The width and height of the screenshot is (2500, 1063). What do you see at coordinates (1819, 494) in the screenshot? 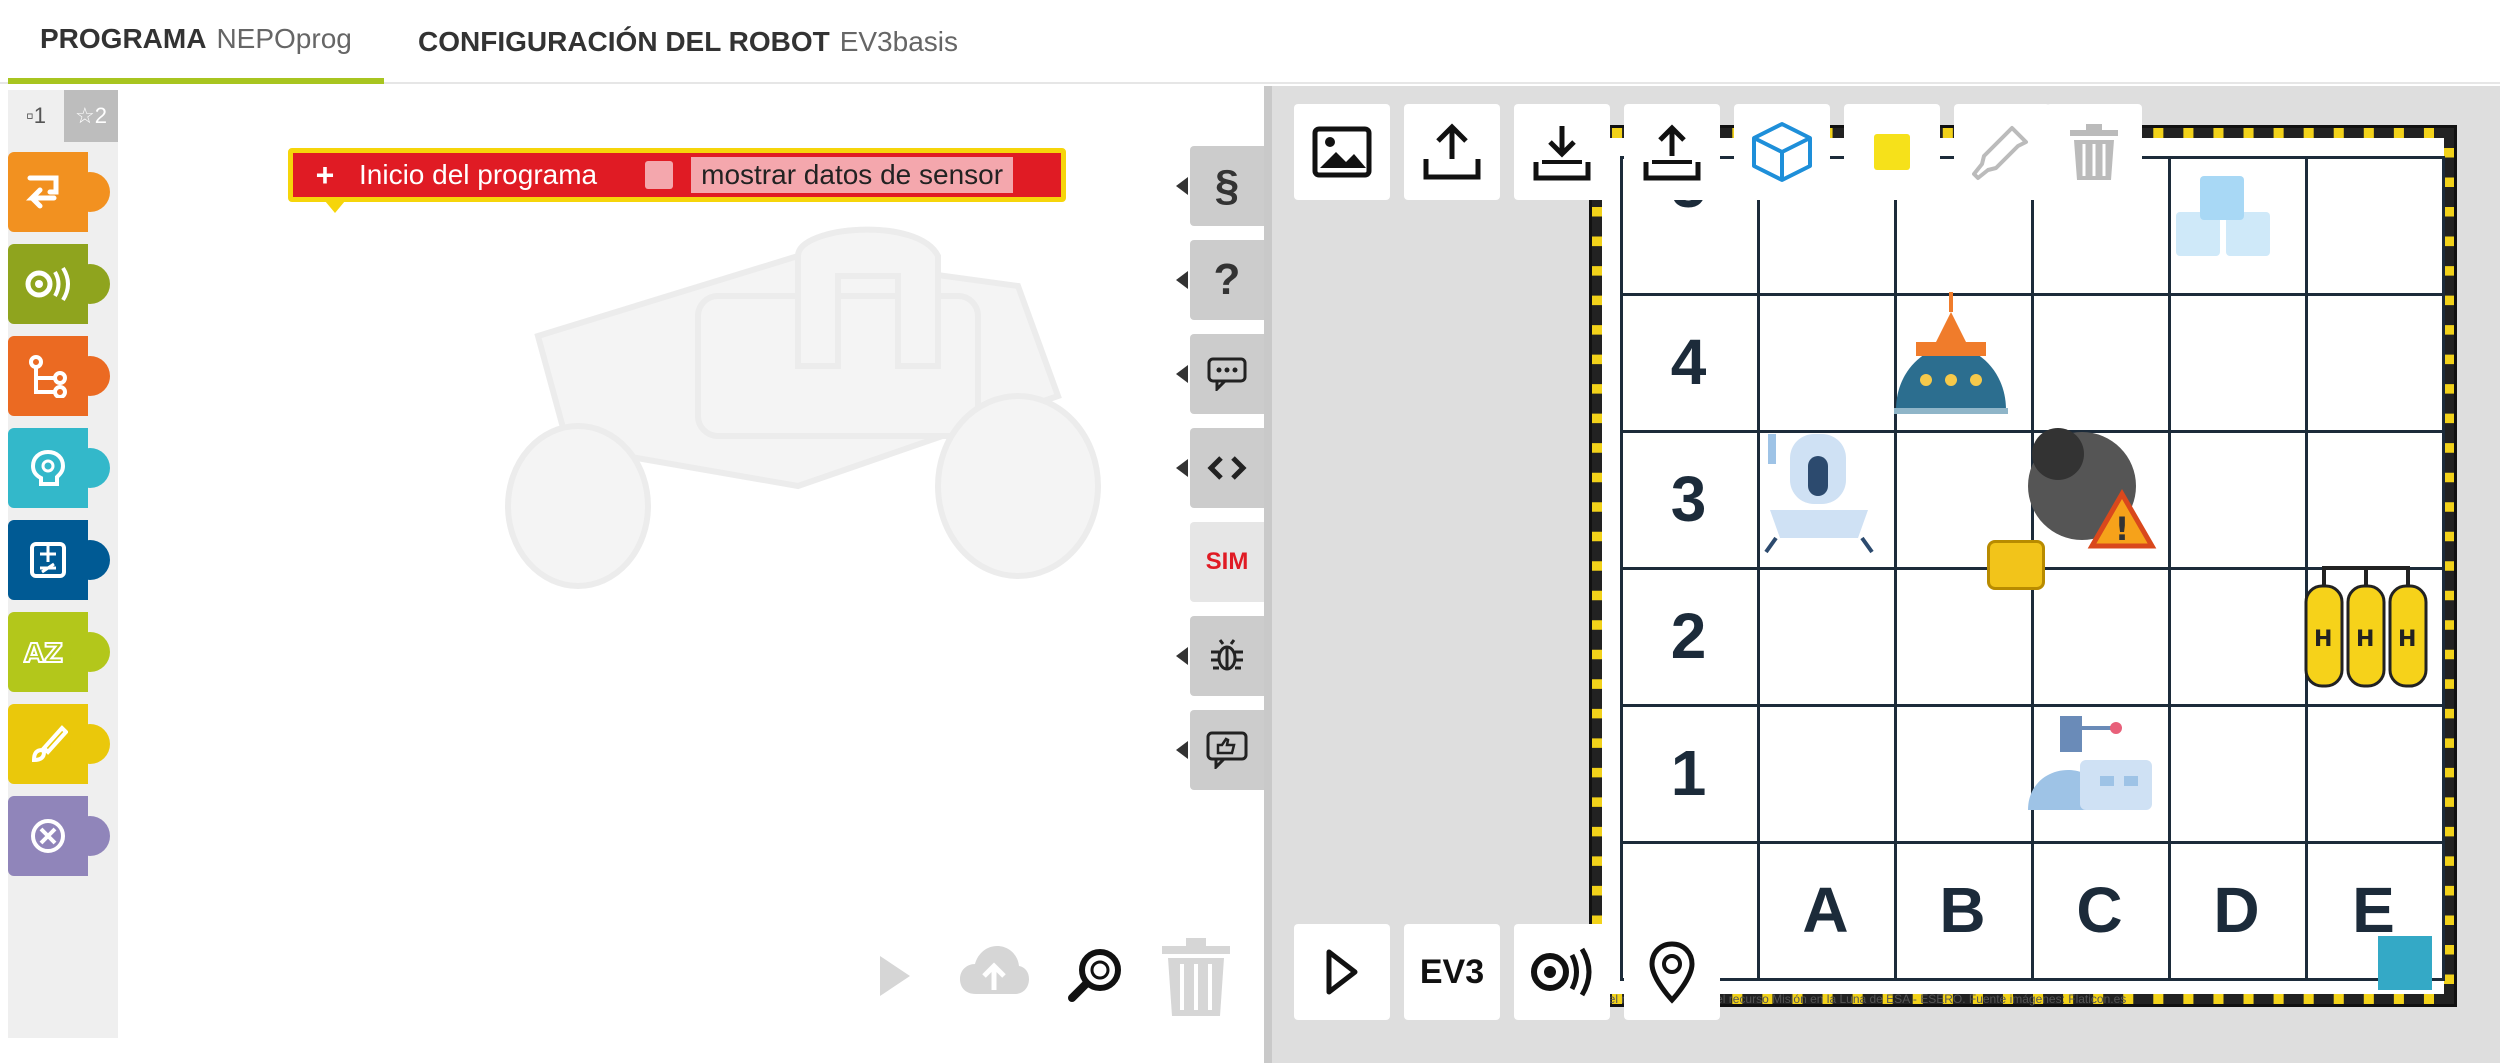
I see `lunar-lander-icon` at bounding box center [1819, 494].